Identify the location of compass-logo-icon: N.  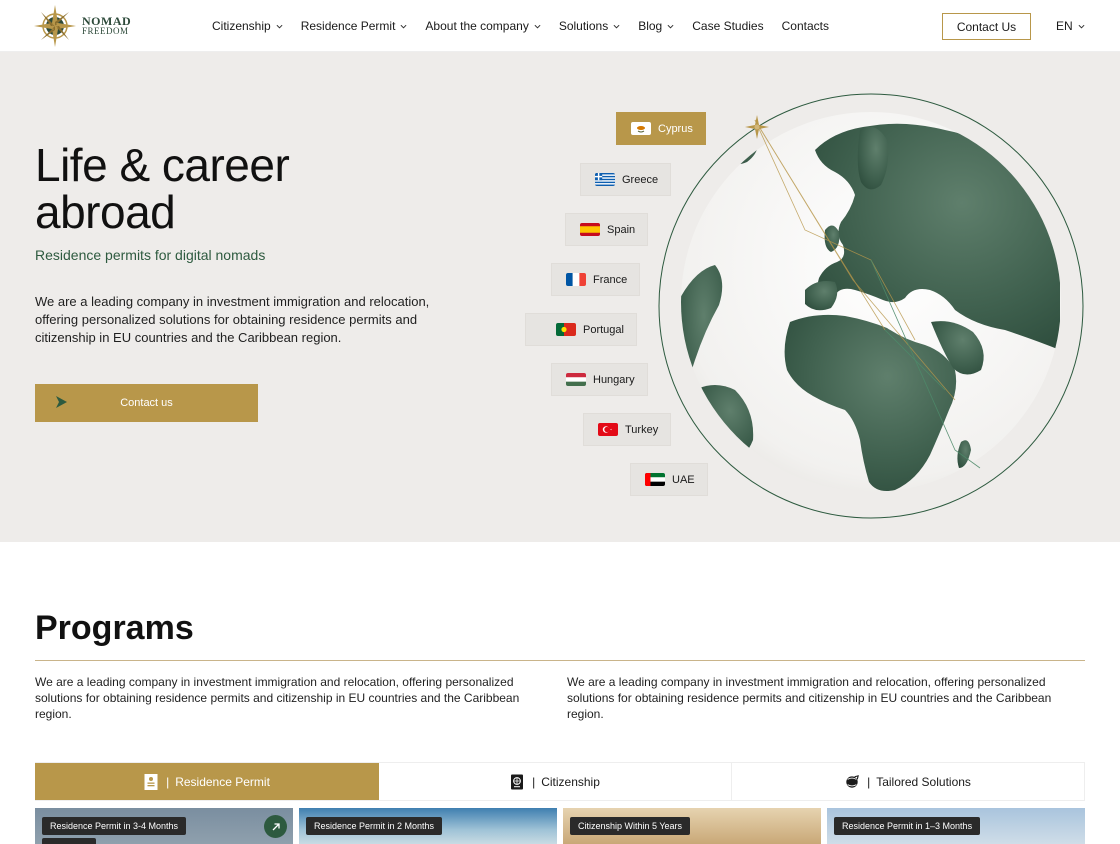
(55, 26).